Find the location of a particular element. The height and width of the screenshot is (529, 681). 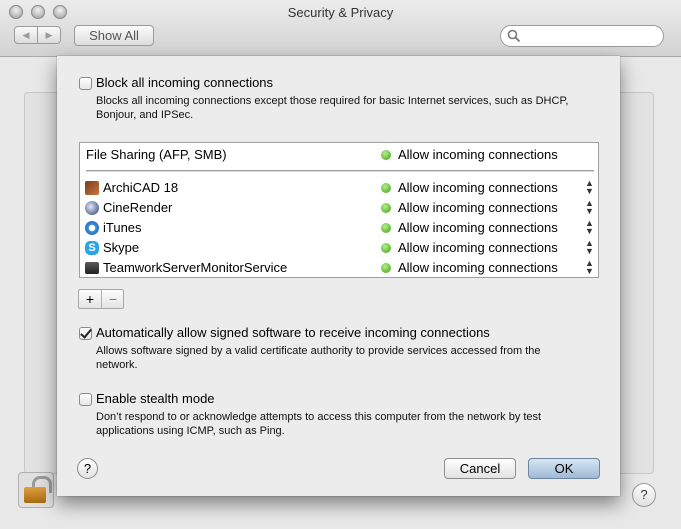

stealth-mode-checkbox is located at coordinates (85, 399).